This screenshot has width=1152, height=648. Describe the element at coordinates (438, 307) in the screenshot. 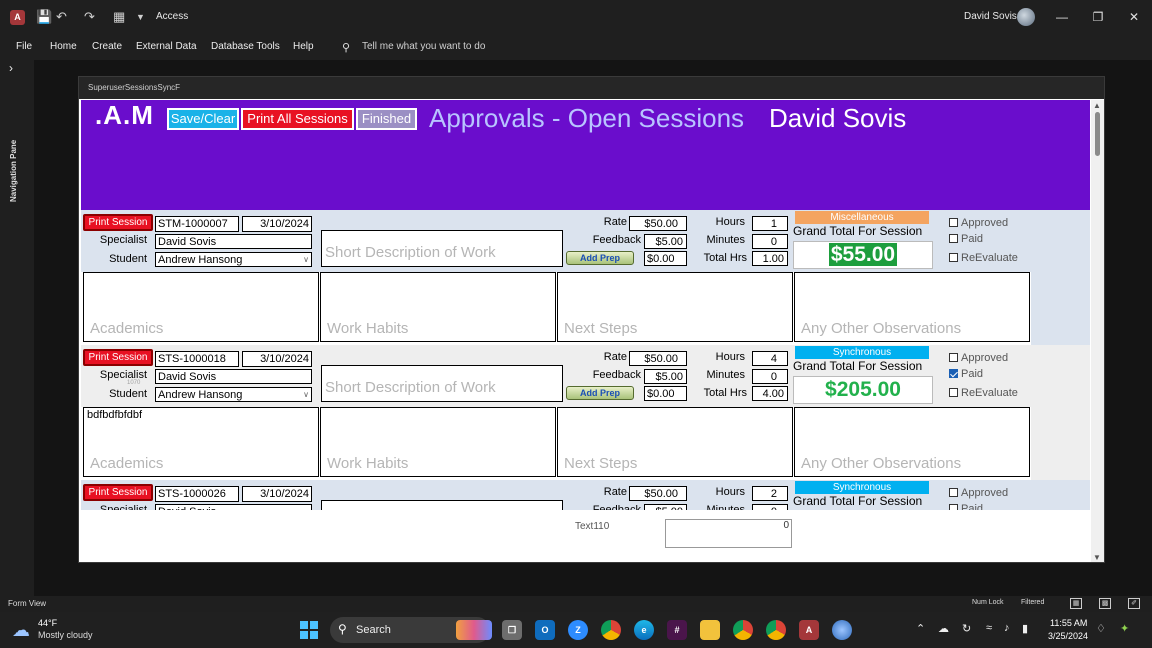

I see `work-habits-field: Work Habits` at that location.